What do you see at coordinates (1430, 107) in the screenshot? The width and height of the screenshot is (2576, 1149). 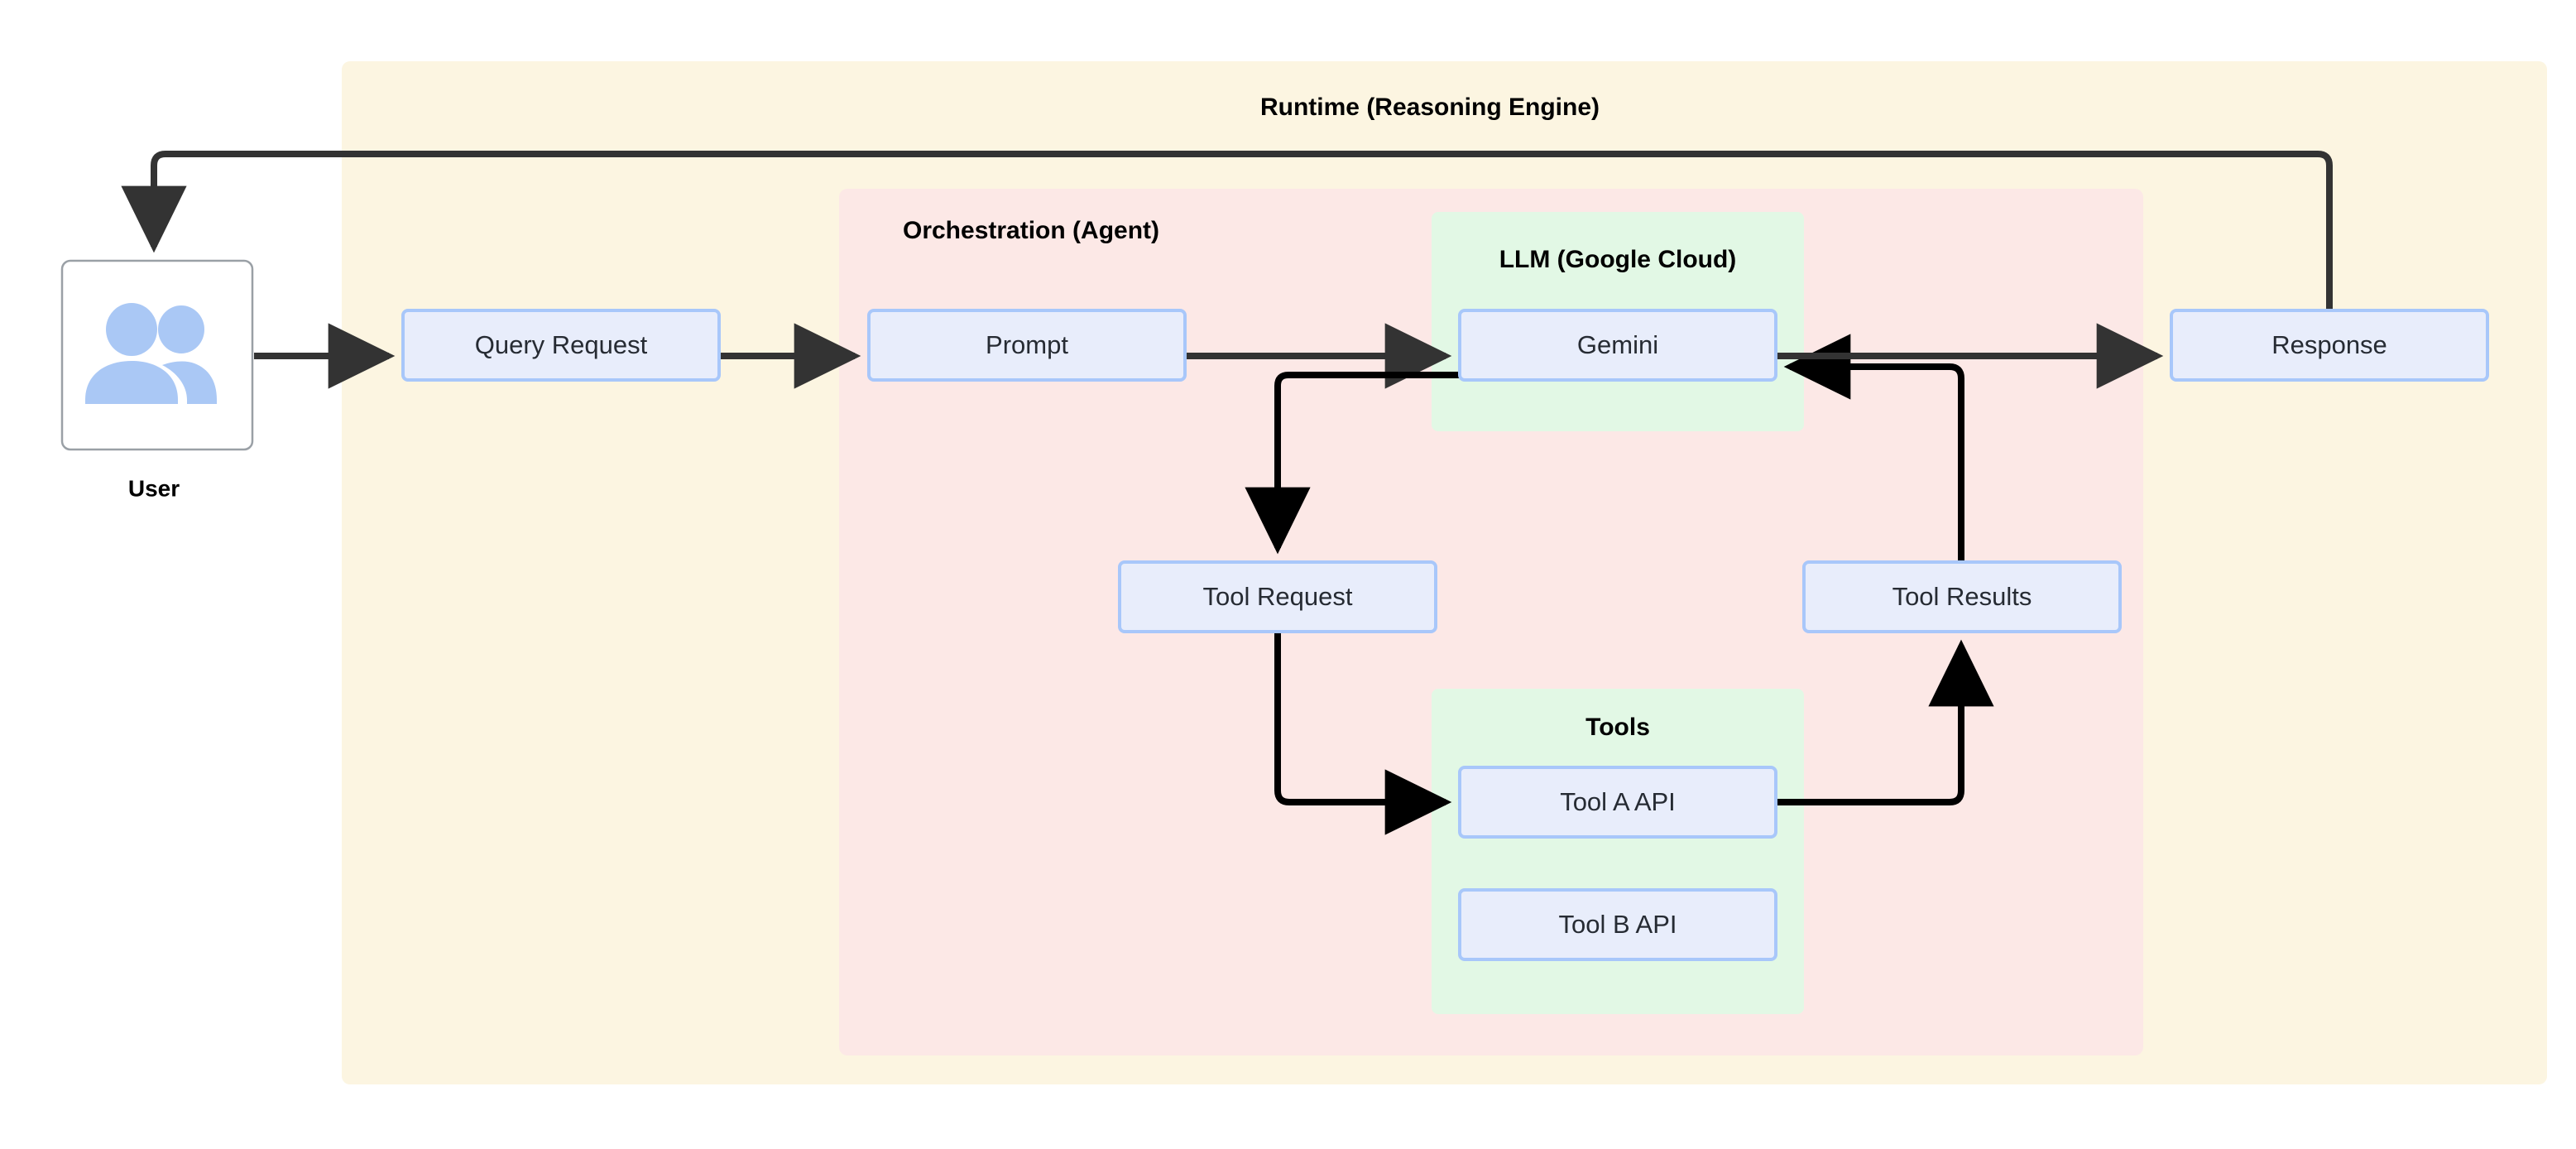 I see `group-runtime-title: Runtime (Reasoning Engine)` at bounding box center [1430, 107].